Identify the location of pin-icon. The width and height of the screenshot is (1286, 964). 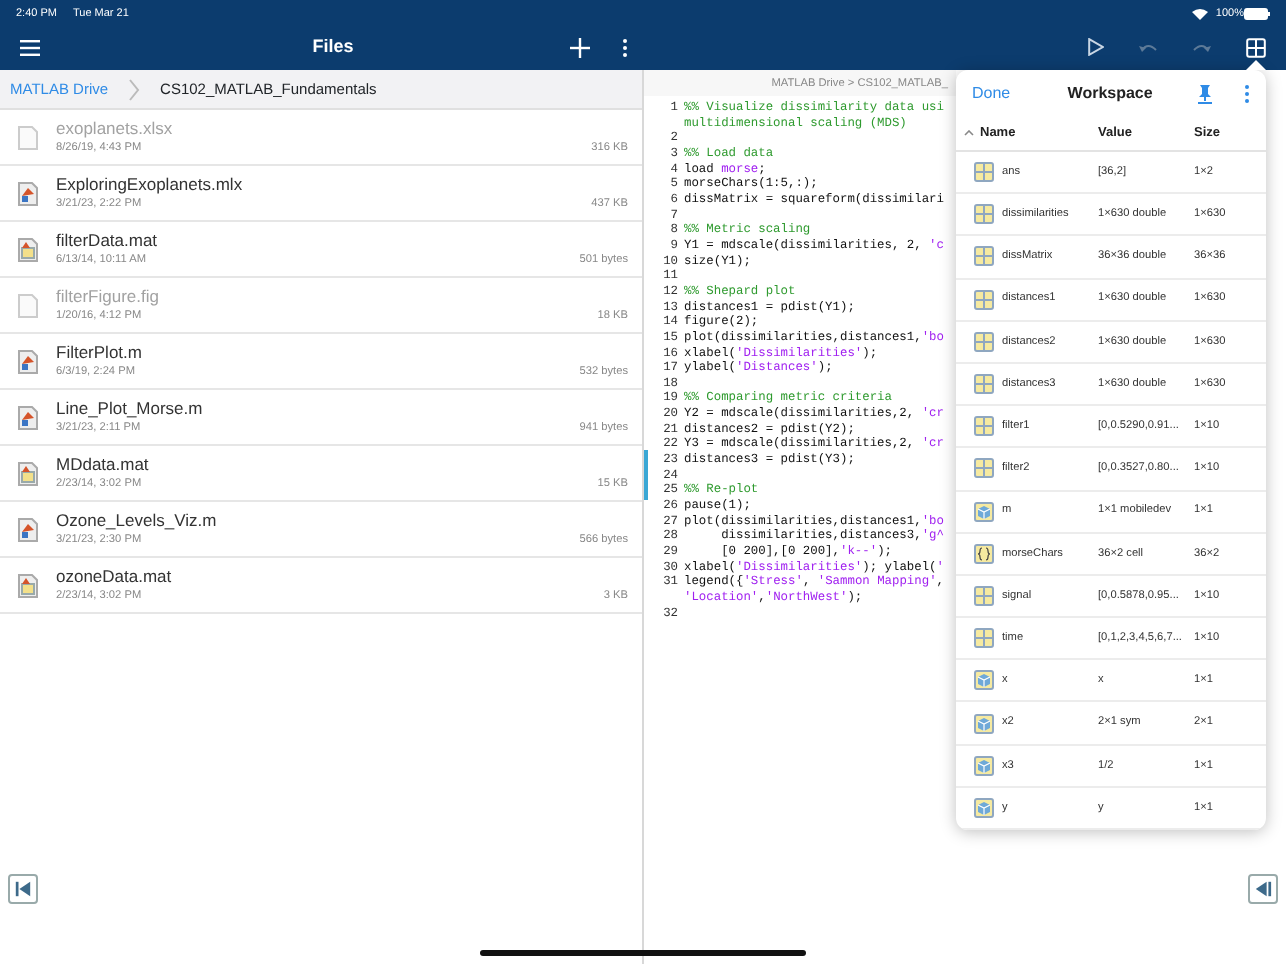
(1205, 93).